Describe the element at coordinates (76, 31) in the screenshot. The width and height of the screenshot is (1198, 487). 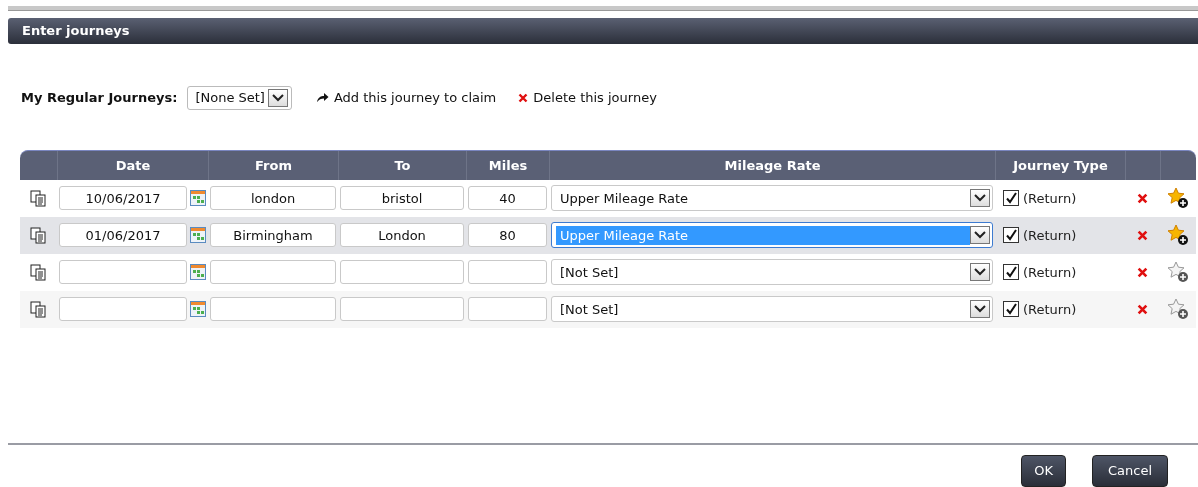
I see `dialog-title: Enter journeys` at that location.